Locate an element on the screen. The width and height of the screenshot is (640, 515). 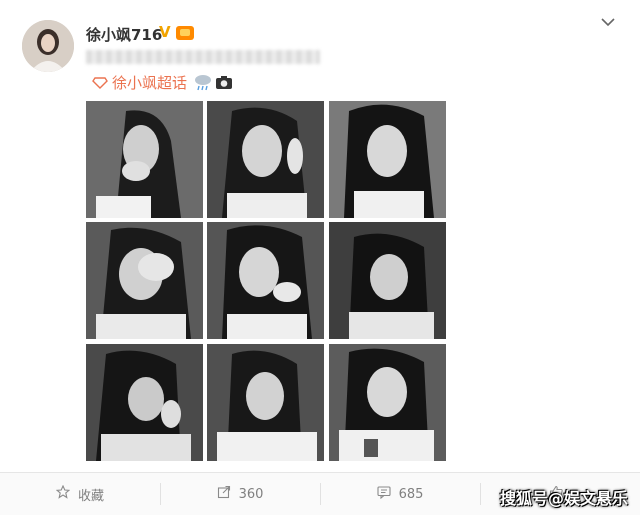
avatar is located at coordinates (48, 46).